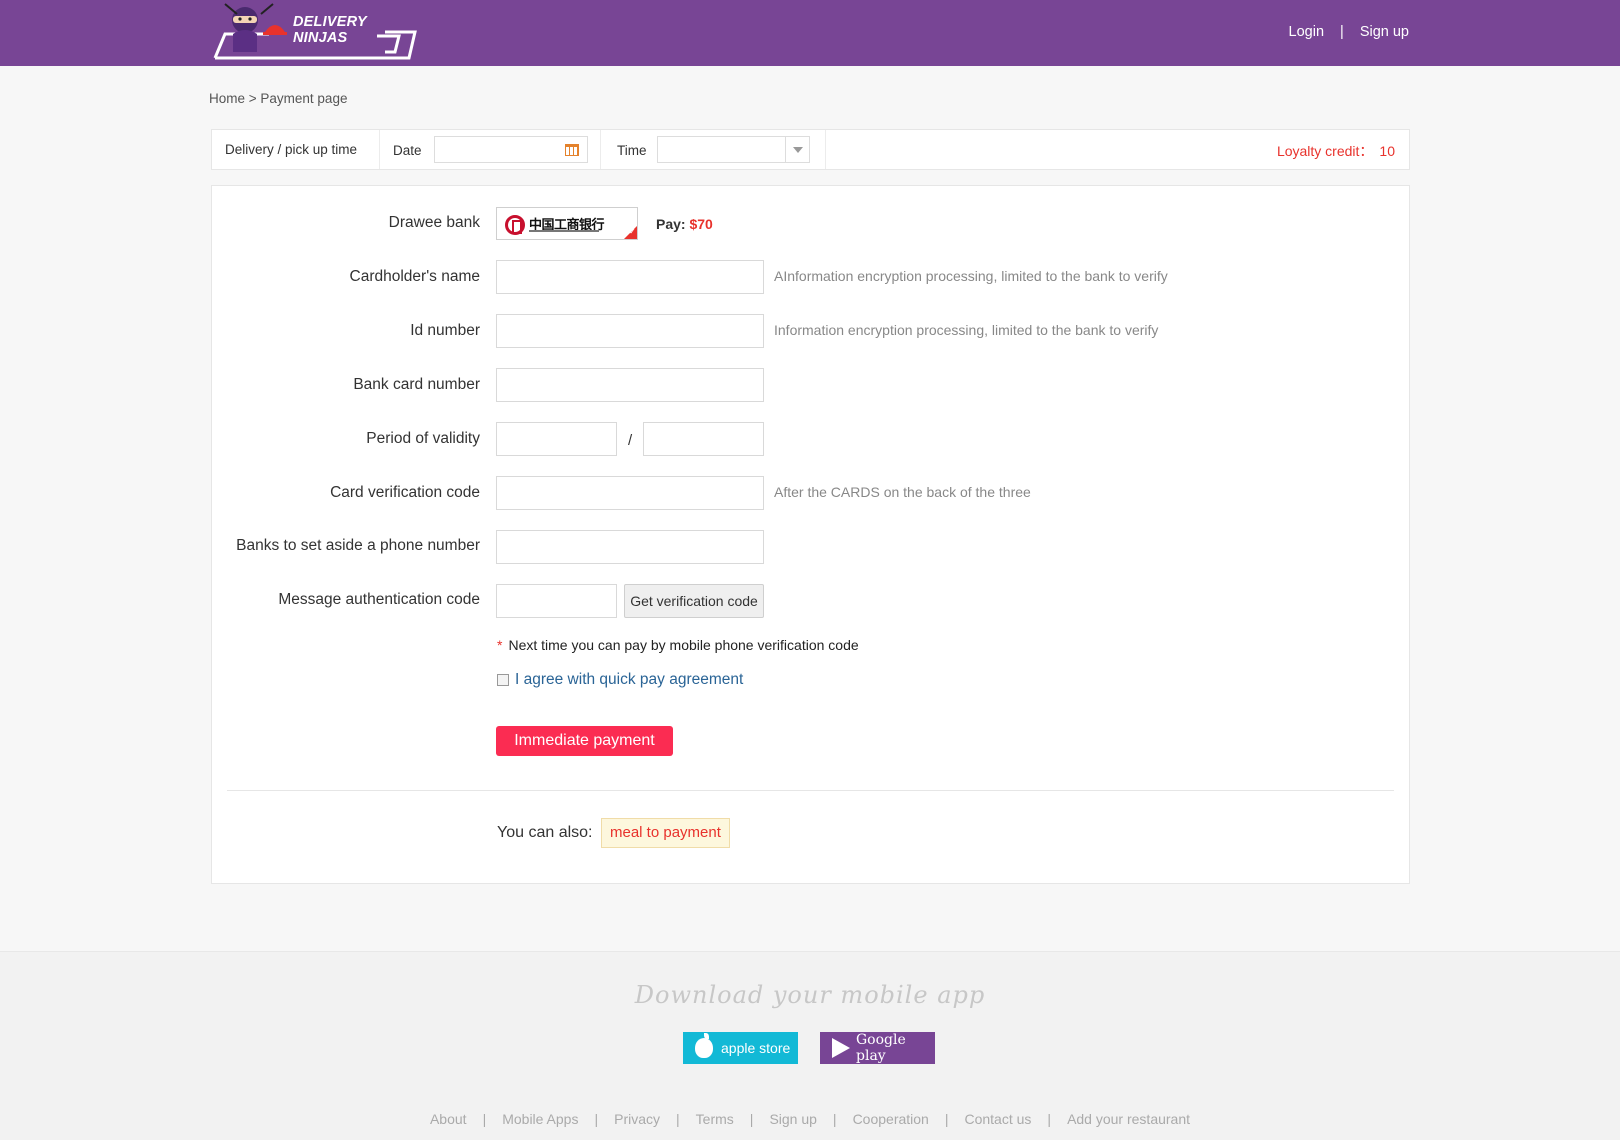 The height and width of the screenshot is (1140, 1620). What do you see at coordinates (792, 1119) in the screenshot?
I see `footer-link-sign-up: Sign up` at bounding box center [792, 1119].